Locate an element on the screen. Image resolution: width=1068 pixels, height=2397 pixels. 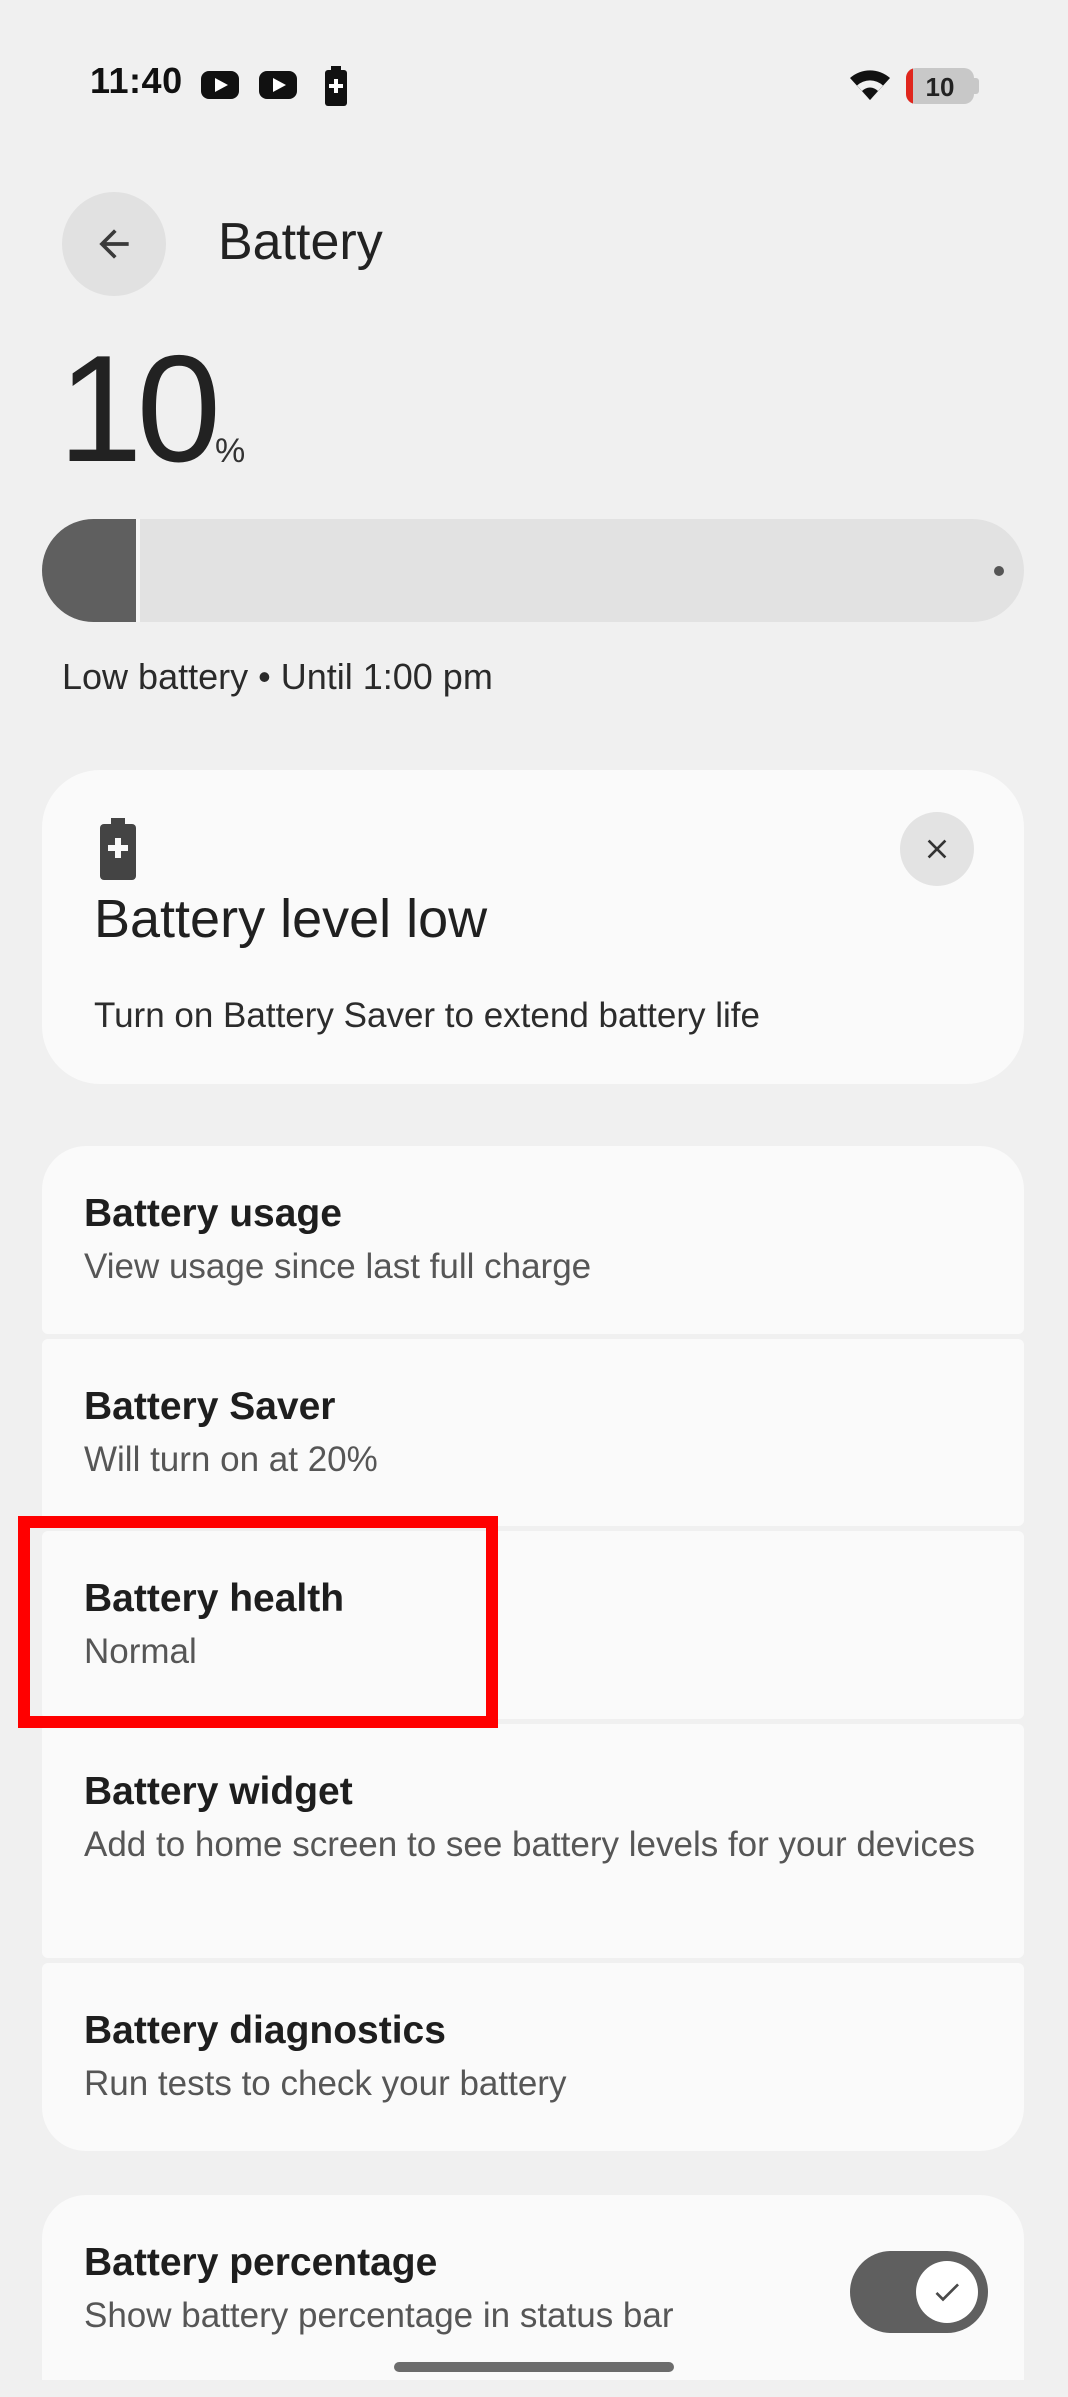
item-subtitle: Show battery percentage in status bar is located at coordinates (379, 2315).